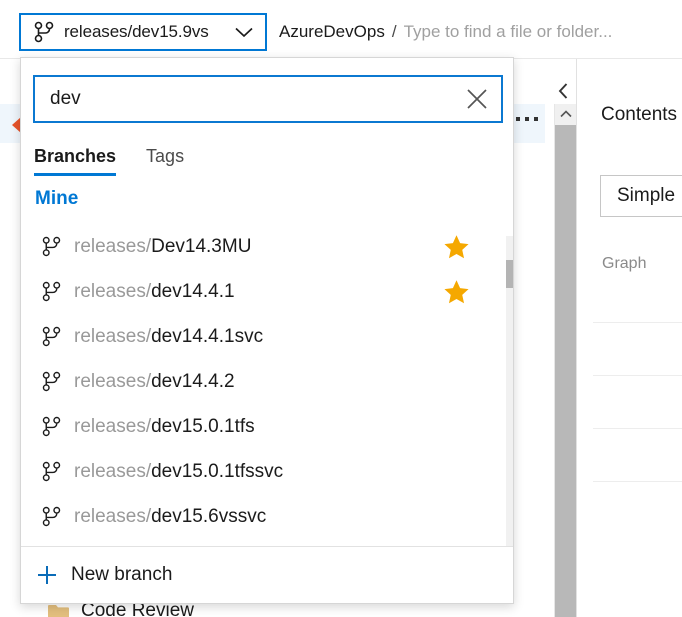  Describe the element at coordinates (283, 517) in the screenshot. I see `branch-name: releases/dev15.6vssvc` at that location.